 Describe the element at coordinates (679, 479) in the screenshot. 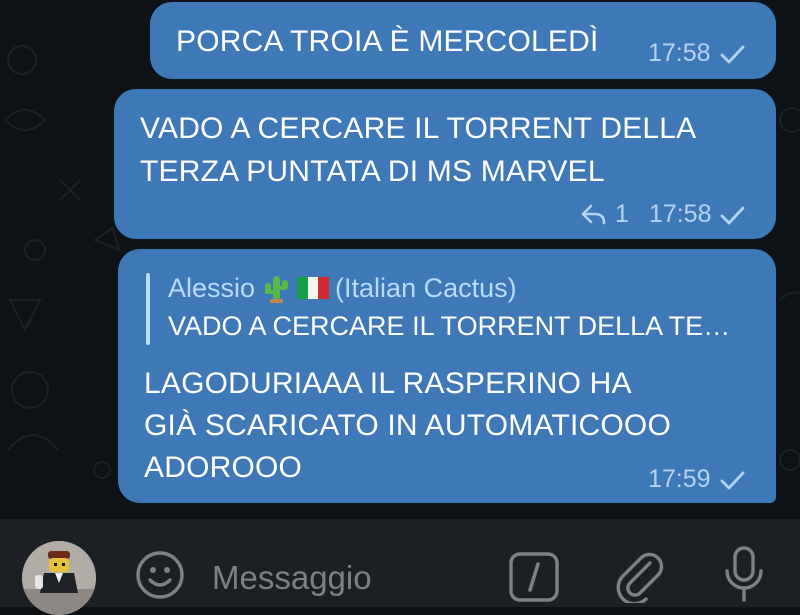

I see `message-time: 17:59` at that location.